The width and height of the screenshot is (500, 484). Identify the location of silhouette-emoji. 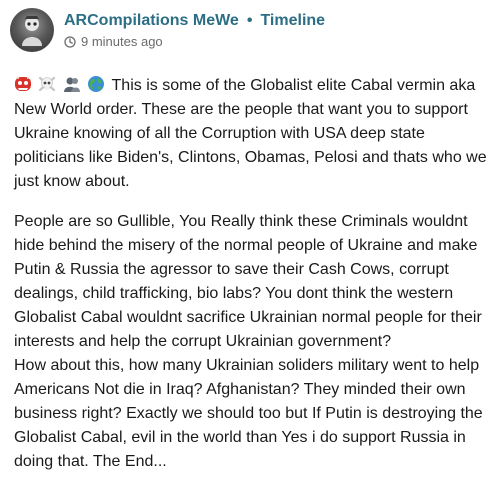
(71, 84).